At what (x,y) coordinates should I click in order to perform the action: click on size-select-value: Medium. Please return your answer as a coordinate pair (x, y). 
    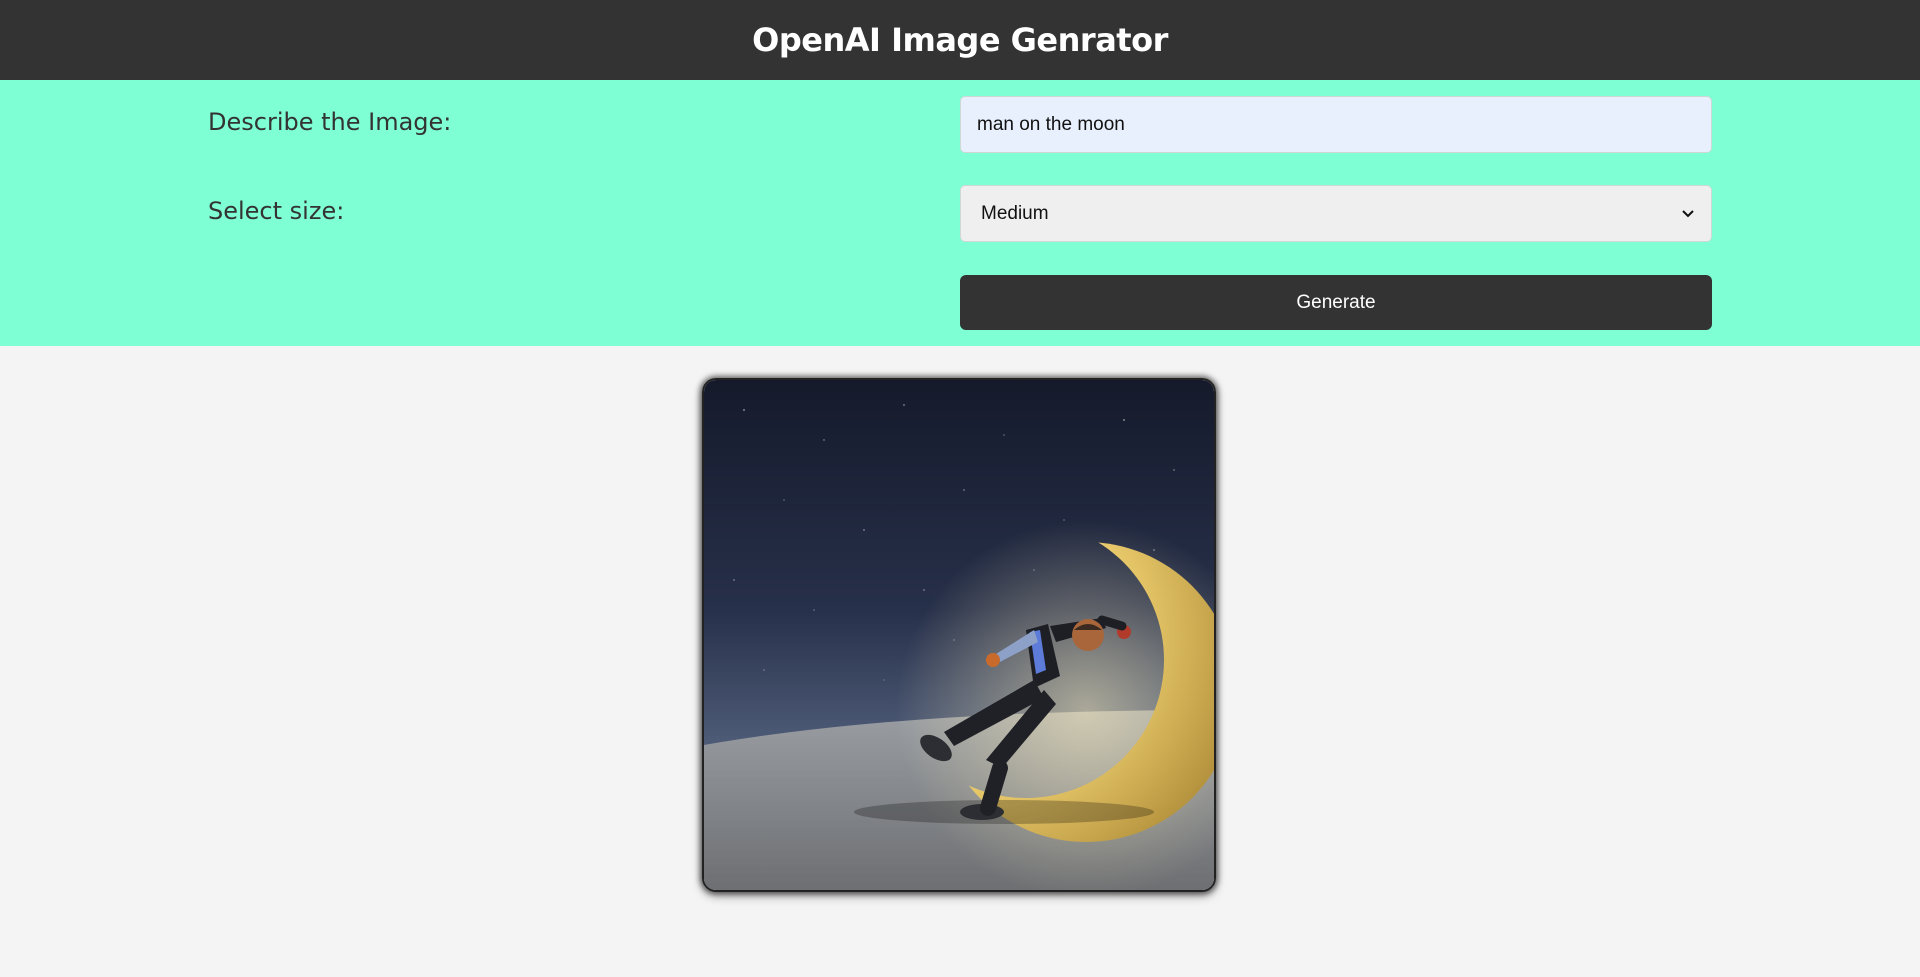
    Looking at the image, I should click on (1015, 213).